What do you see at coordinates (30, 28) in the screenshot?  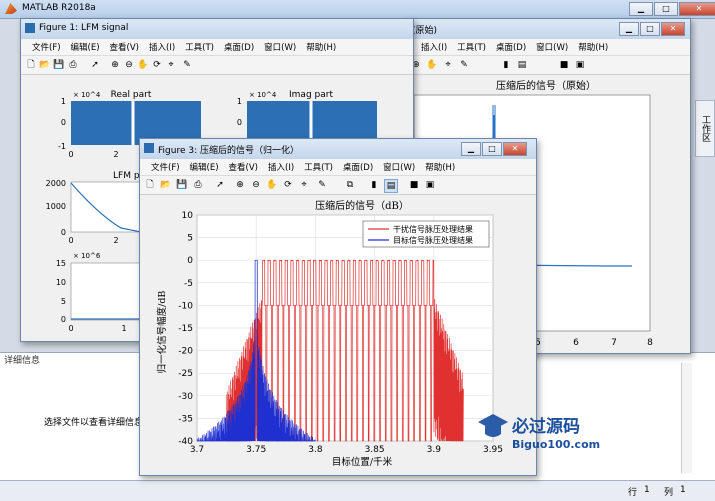 I see `figure-icon` at bounding box center [30, 28].